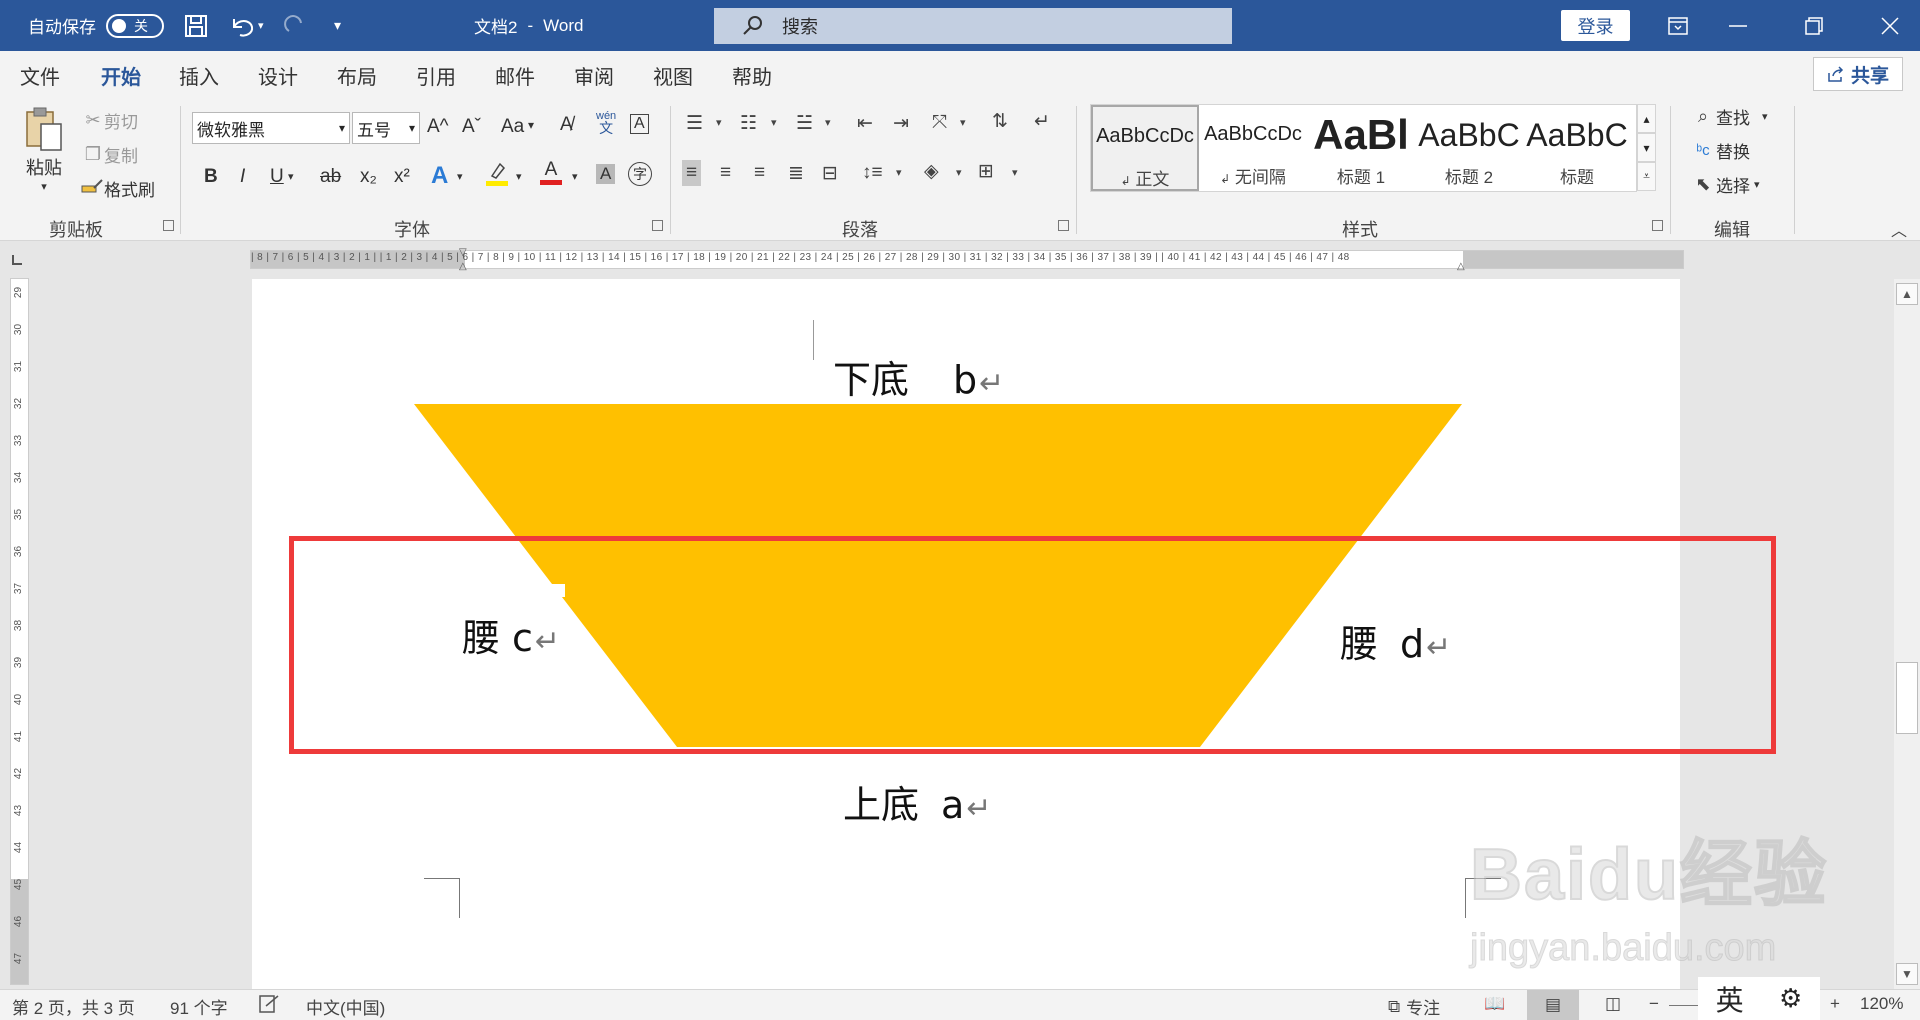 This screenshot has width=1920, height=1020. What do you see at coordinates (246, 25) in the screenshot?
I see `undo-icon: ▾` at bounding box center [246, 25].